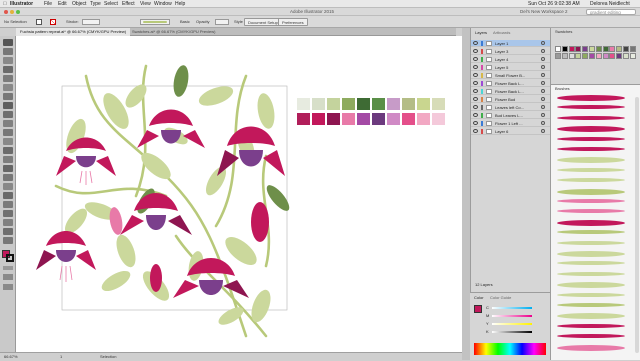 Image resolution: width=640 pixels, height=361 pixels. What do you see at coordinates (511, 51) in the screenshot?
I see `layer-row: Layer 3` at bounding box center [511, 51].